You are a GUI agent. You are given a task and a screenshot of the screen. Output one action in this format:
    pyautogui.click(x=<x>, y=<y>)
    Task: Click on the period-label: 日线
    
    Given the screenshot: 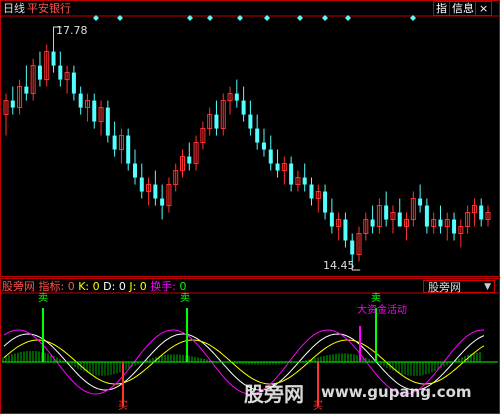 What is the action you would take?
    pyautogui.click(x=14, y=8)
    